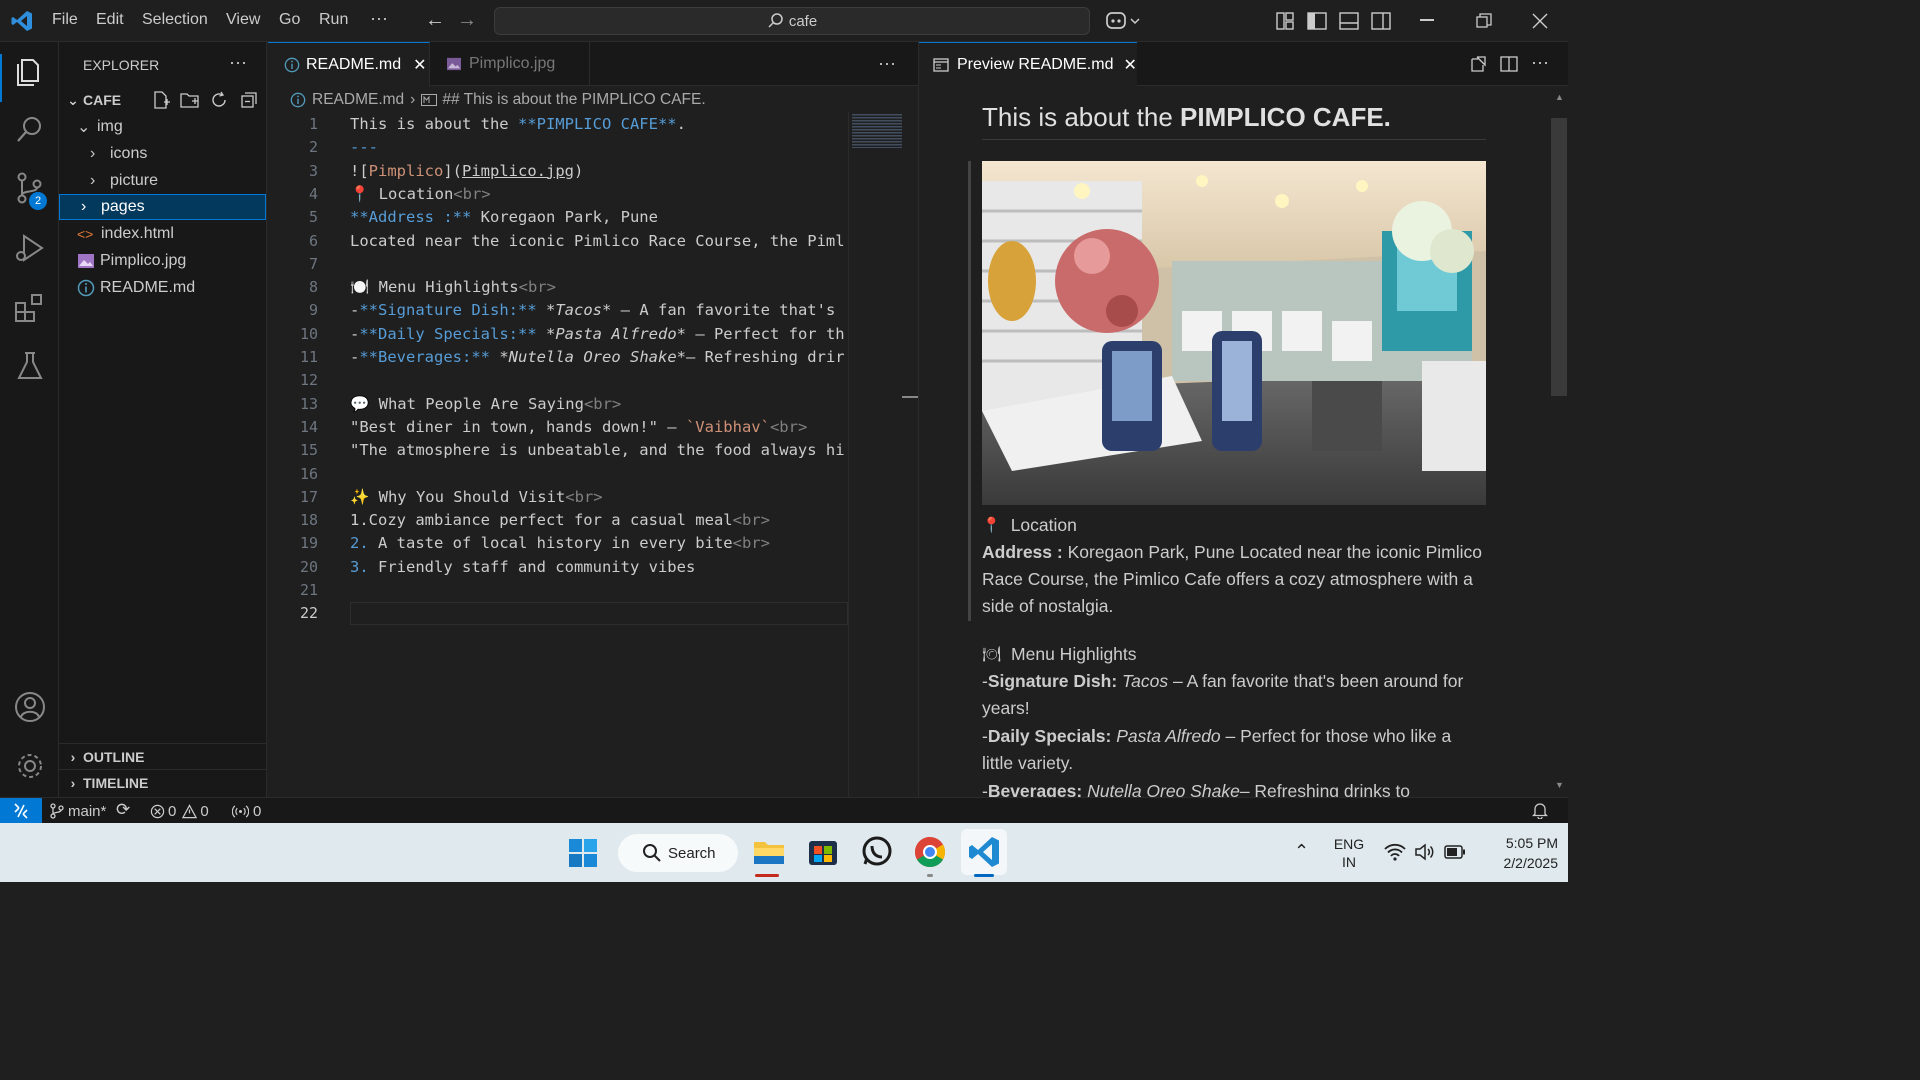 The height and width of the screenshot is (1080, 1920). I want to click on remote-indicator, so click(21, 810).